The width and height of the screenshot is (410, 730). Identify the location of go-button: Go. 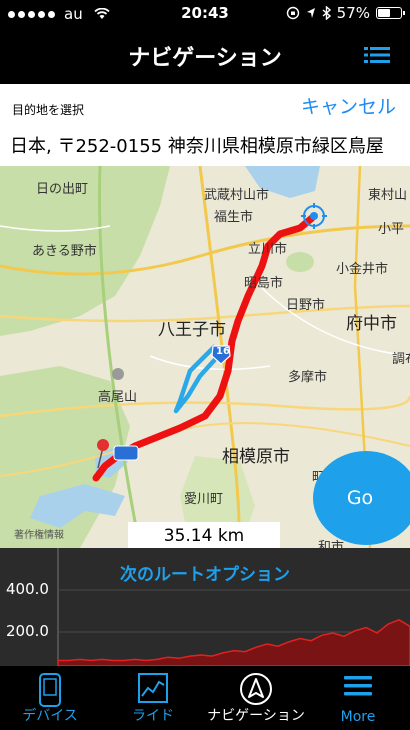
(361, 498).